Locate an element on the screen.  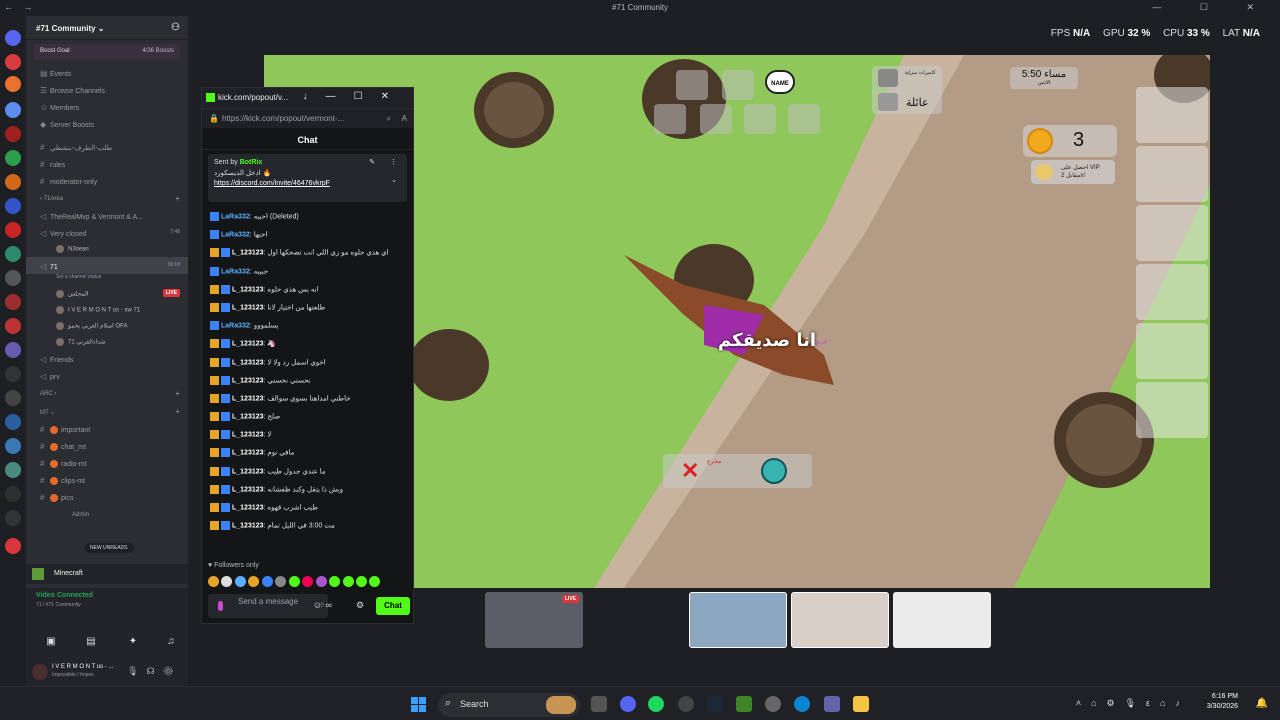
settings-icon: ⚙ is located at coordinates (360, 605).